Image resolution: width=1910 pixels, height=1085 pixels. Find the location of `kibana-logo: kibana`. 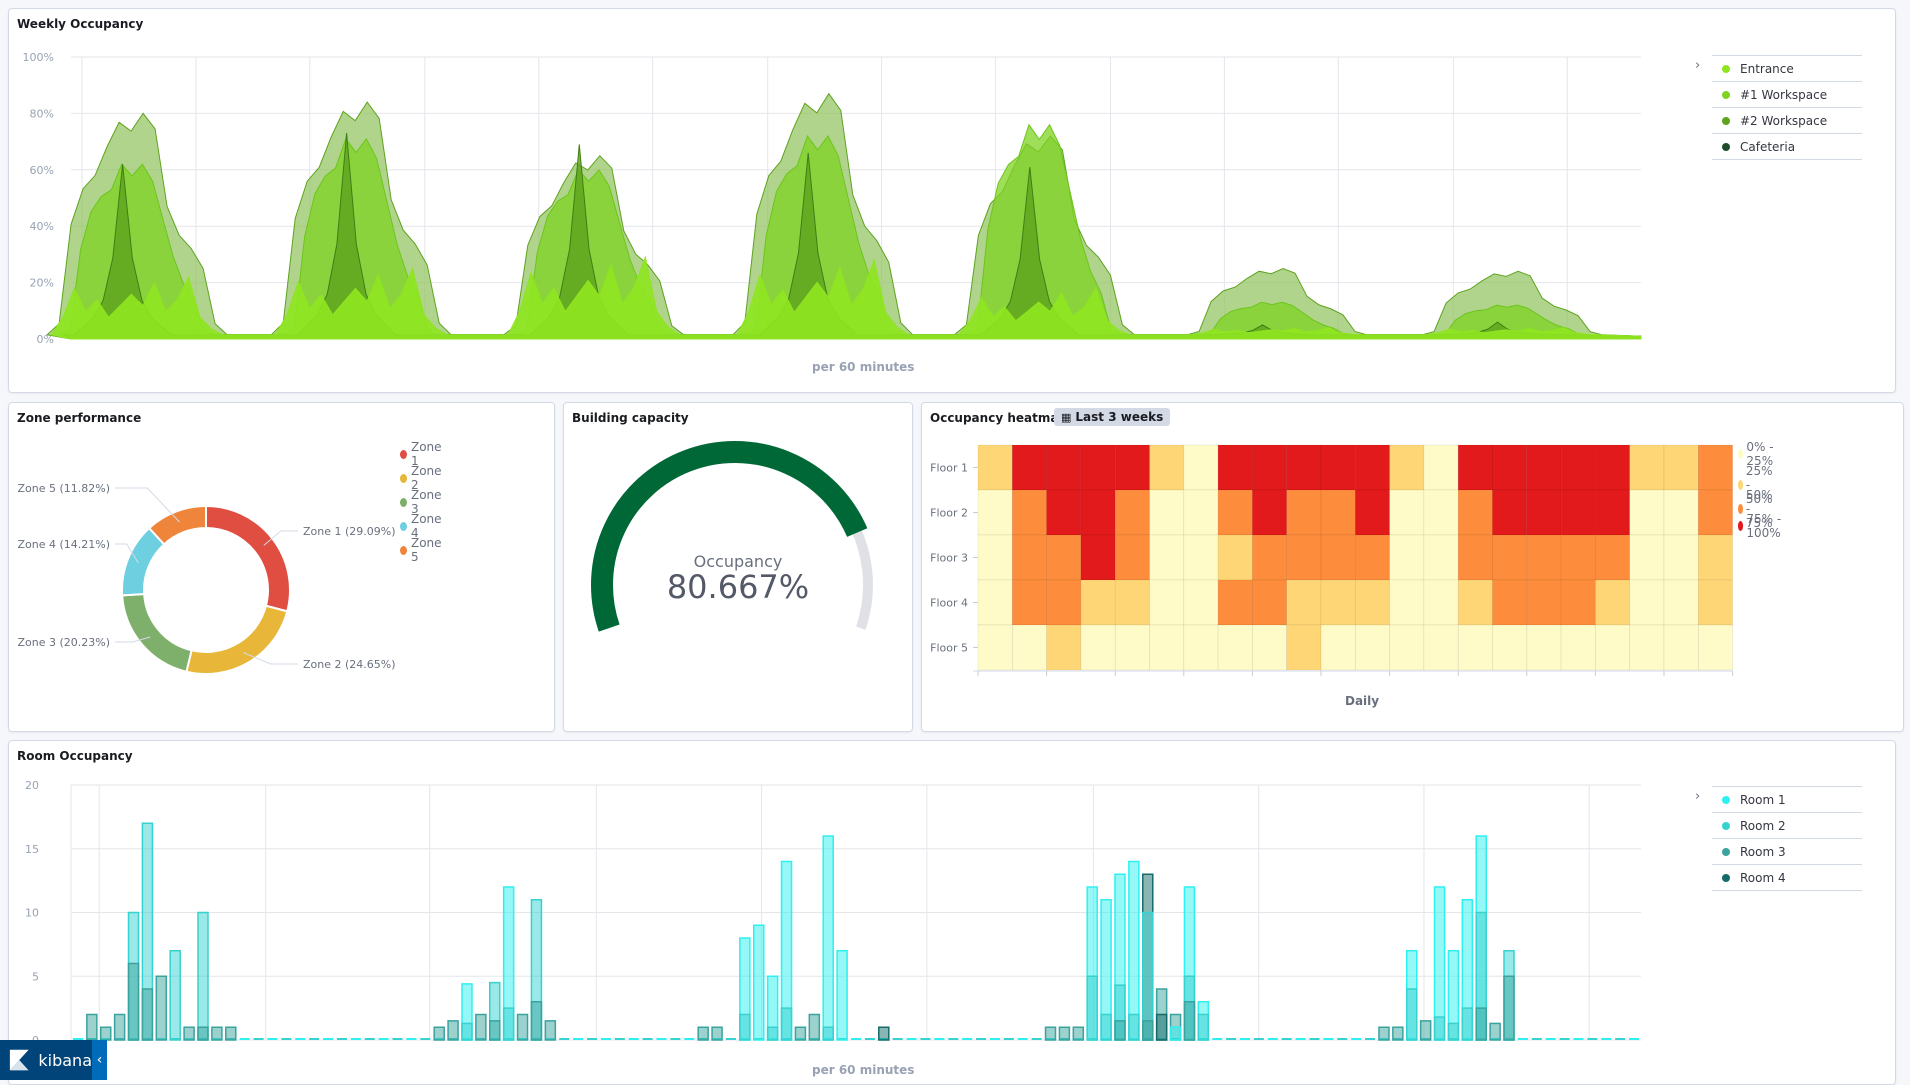

kibana-logo: kibana is located at coordinates (46, 1060).